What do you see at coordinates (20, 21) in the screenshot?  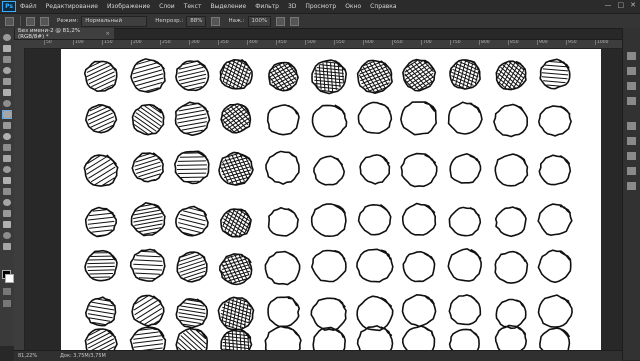 I see `divider` at bounding box center [20, 21].